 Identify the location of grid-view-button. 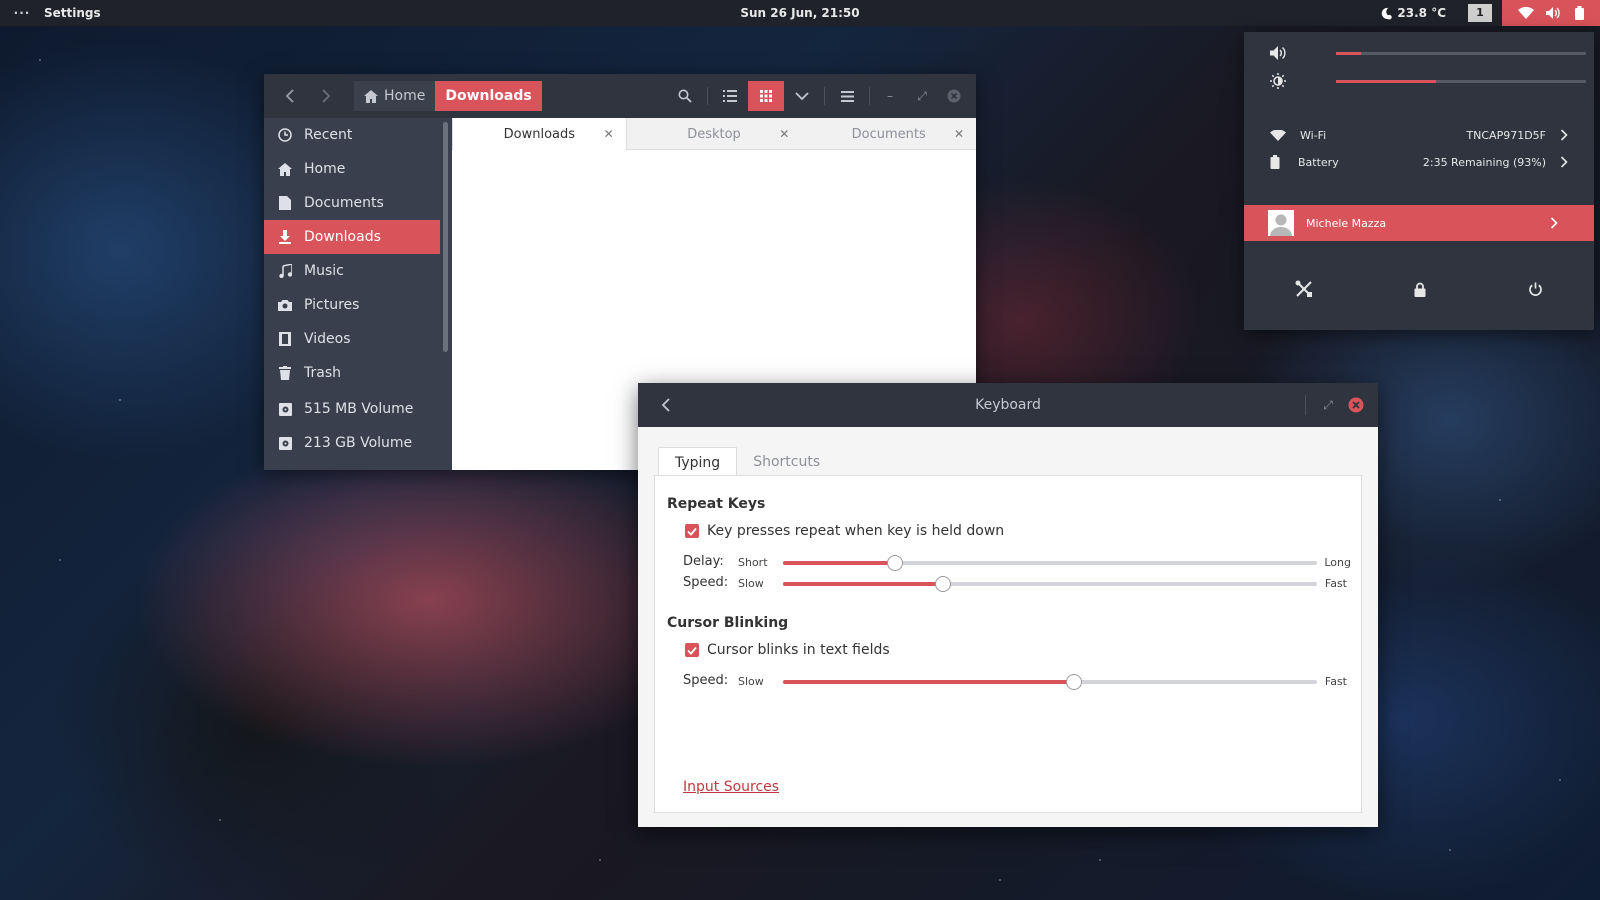
(766, 96).